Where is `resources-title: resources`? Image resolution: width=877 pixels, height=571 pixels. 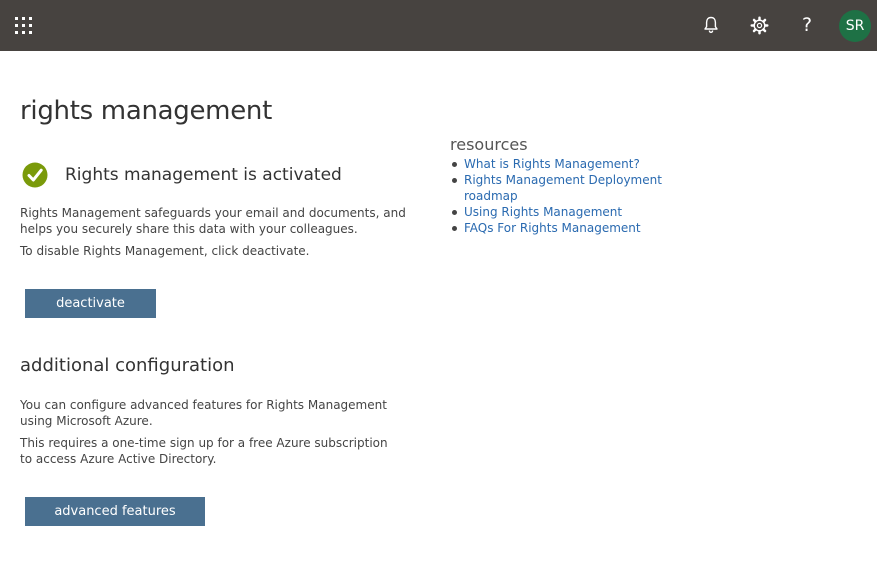 resources-title: resources is located at coordinates (489, 144).